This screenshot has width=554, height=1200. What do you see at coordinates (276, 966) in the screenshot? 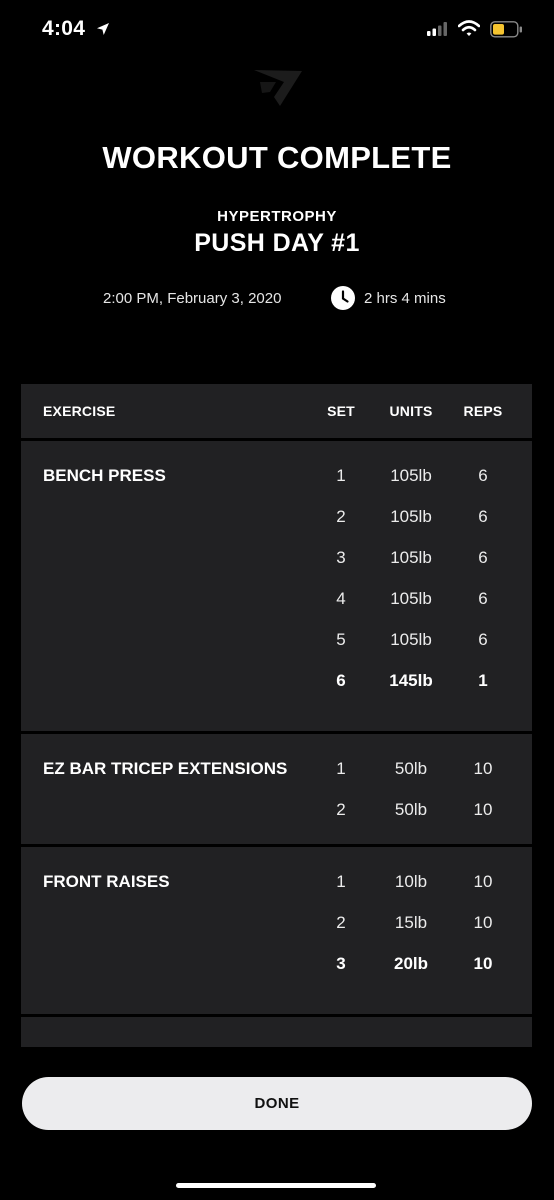
I see `set-row: 3 20lb 10` at bounding box center [276, 966].